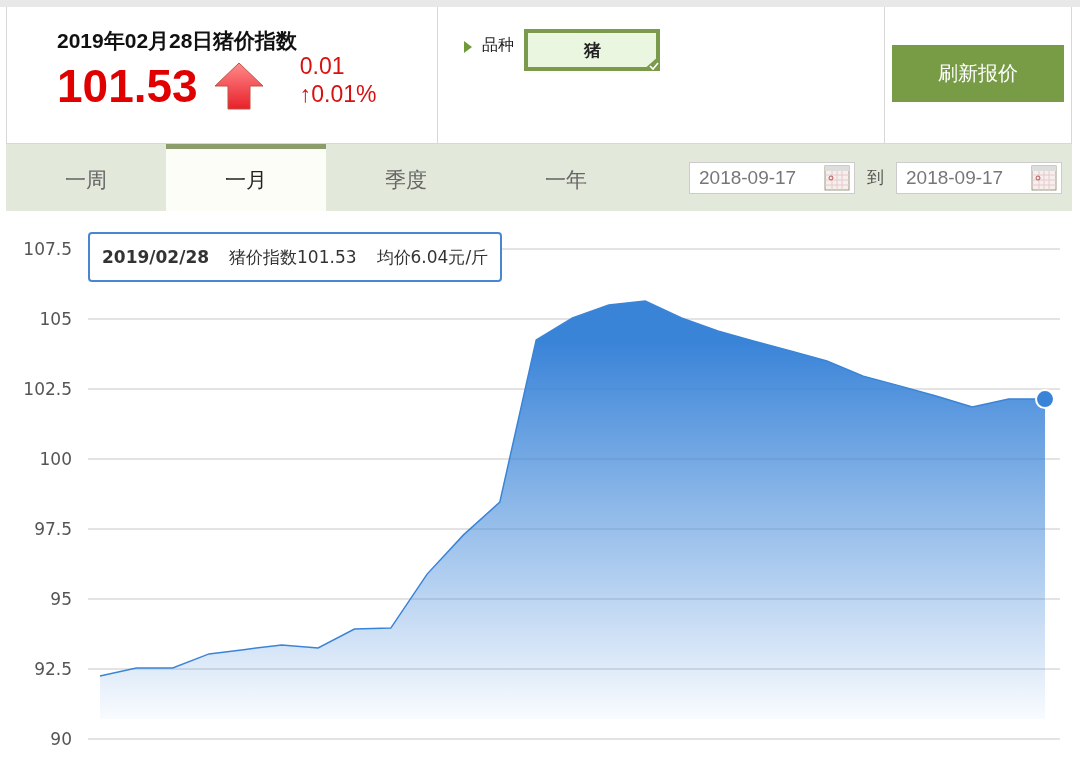  I want to click on change-value: 0.01, so click(322, 66).